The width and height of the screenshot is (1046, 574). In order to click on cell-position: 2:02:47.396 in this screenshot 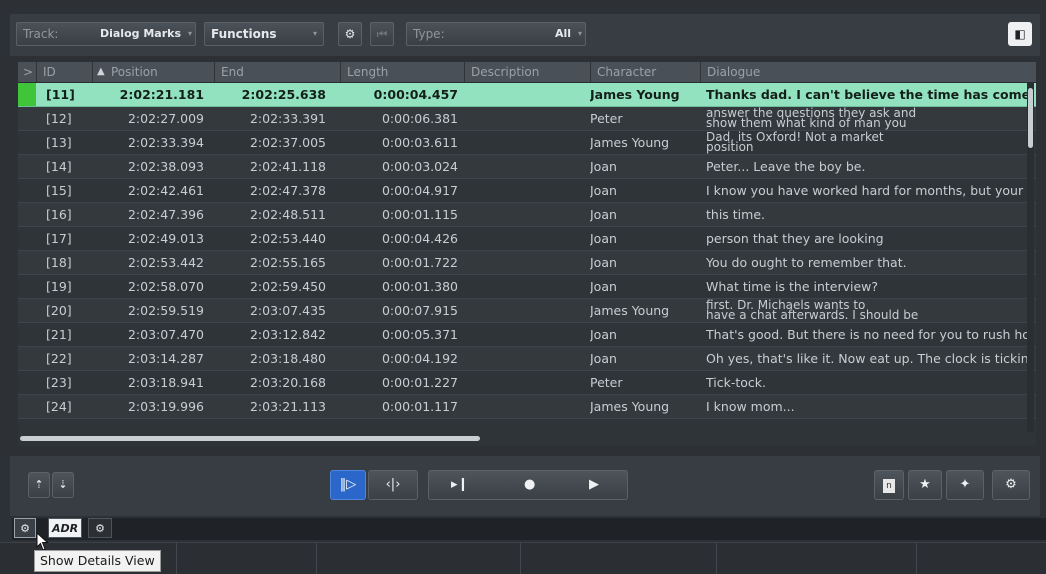, I will do `click(165, 214)`.